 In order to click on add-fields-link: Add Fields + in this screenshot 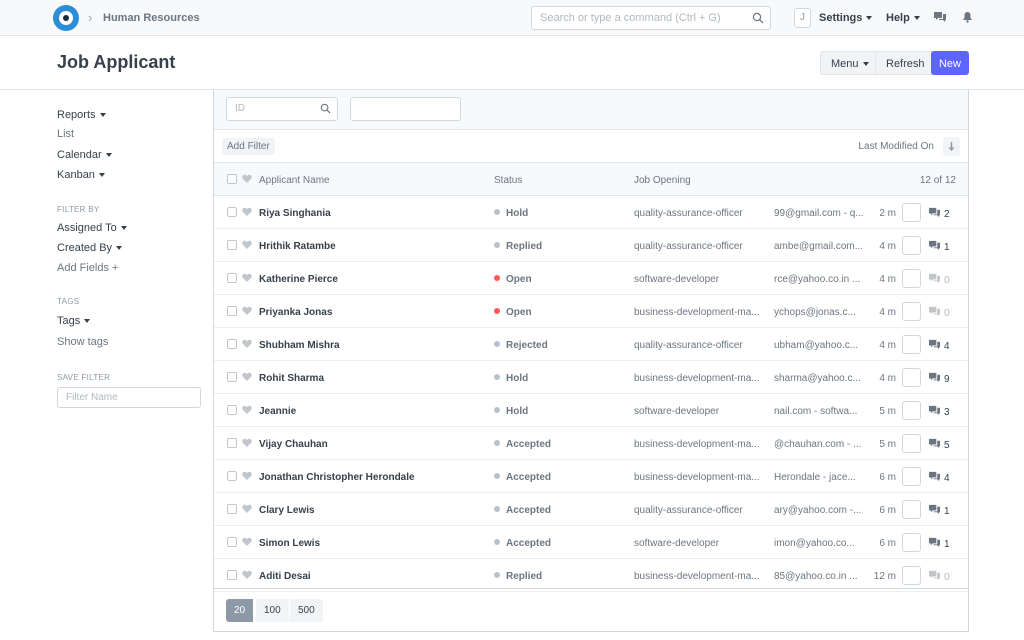, I will do `click(87, 268)`.